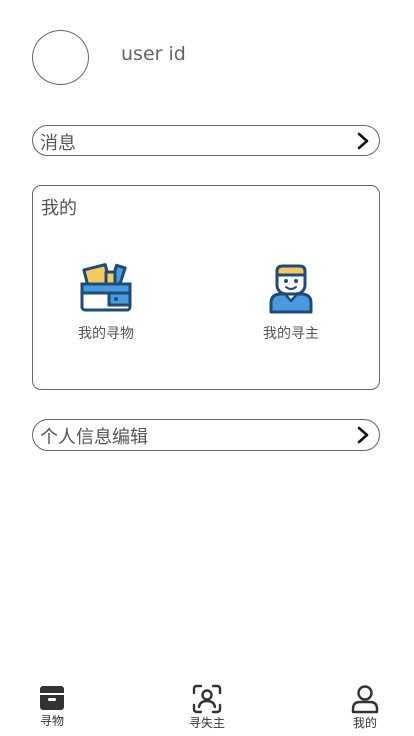 The height and width of the screenshot is (736, 414). What do you see at coordinates (58, 143) in the screenshot?
I see `messages-label: 消息` at bounding box center [58, 143].